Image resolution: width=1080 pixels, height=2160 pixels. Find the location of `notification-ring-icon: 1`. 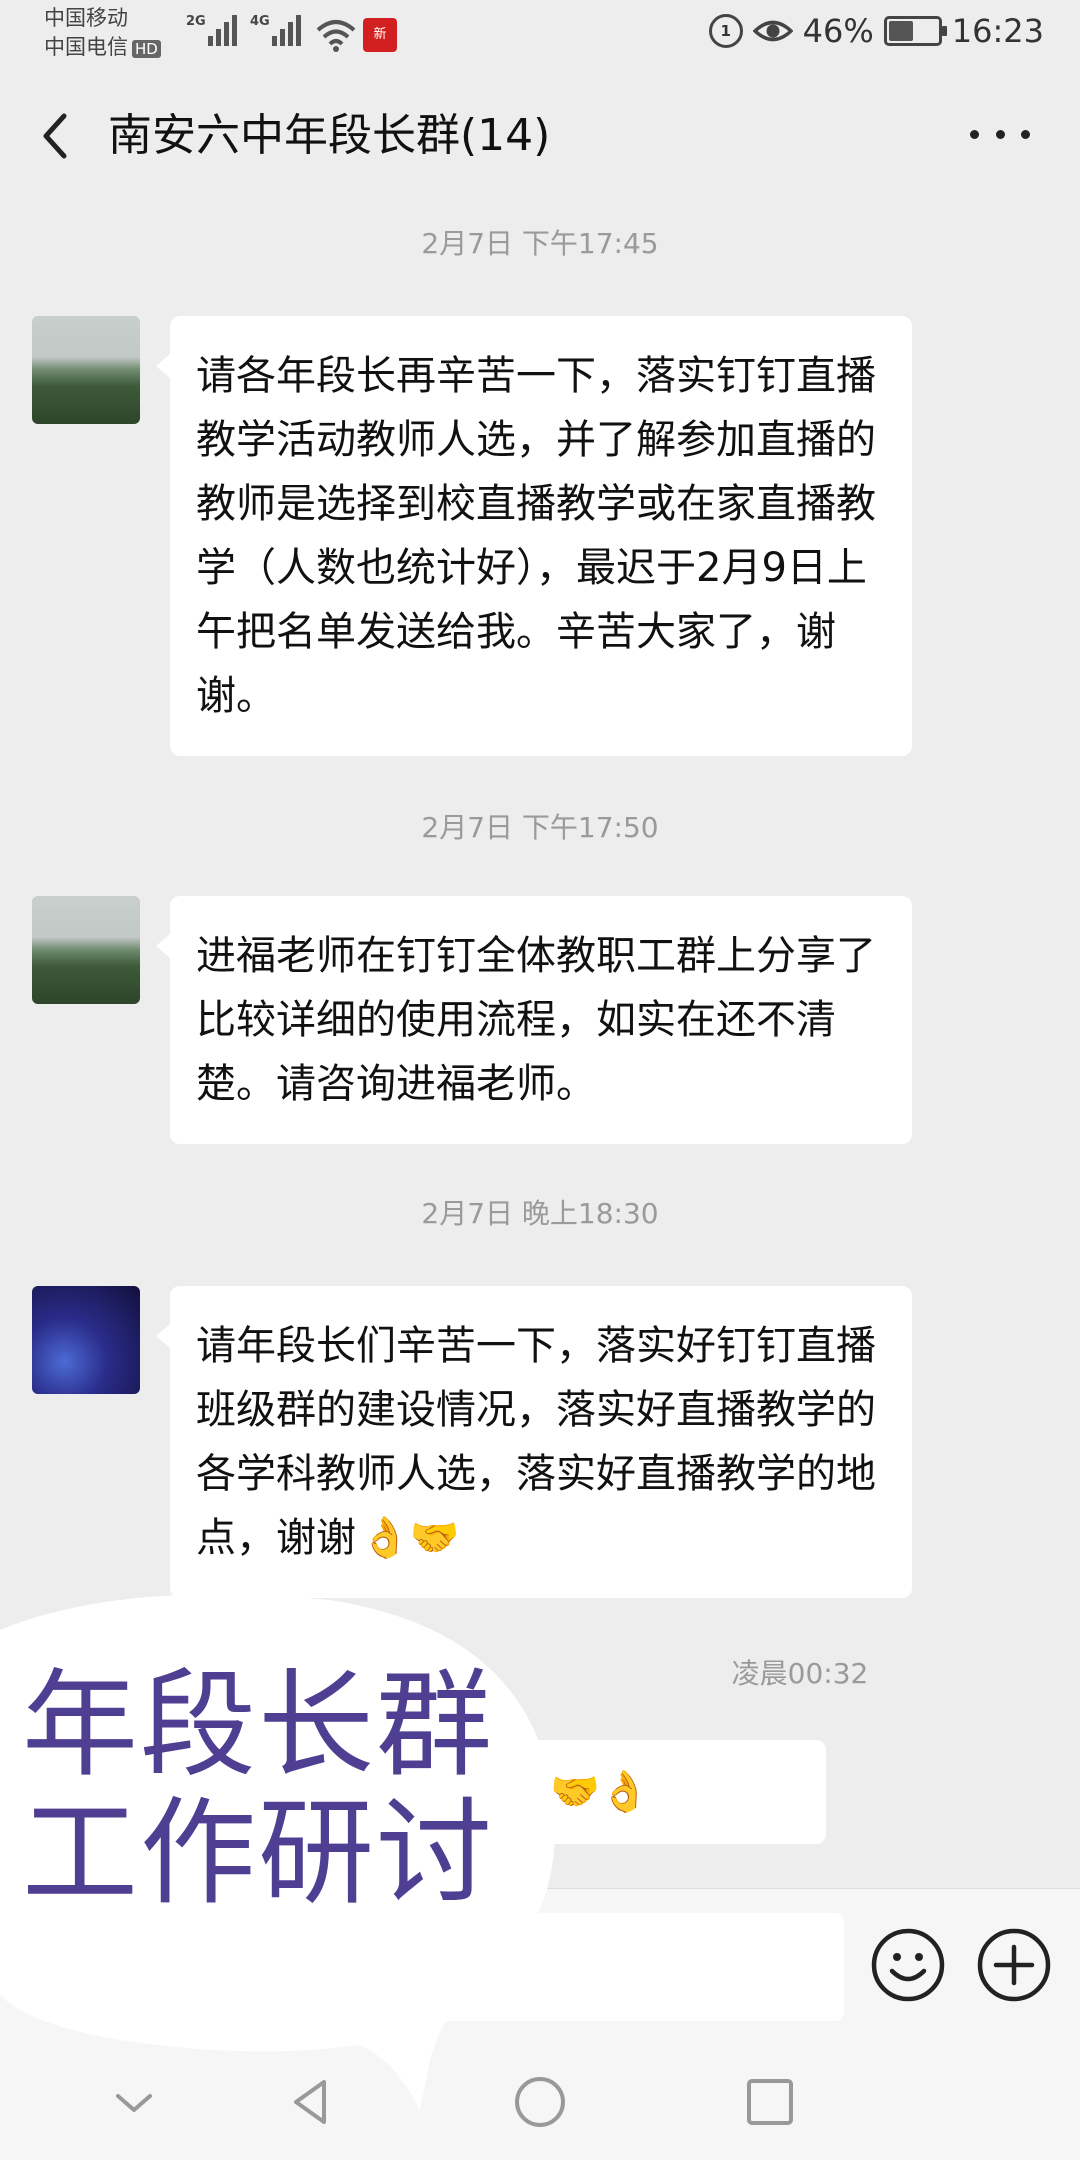

notification-ring-icon: 1 is located at coordinates (725, 31).